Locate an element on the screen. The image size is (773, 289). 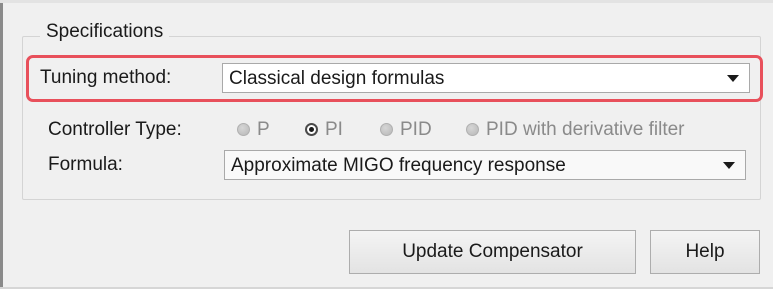
controller-type-label: Controller Type: is located at coordinates (115, 129).